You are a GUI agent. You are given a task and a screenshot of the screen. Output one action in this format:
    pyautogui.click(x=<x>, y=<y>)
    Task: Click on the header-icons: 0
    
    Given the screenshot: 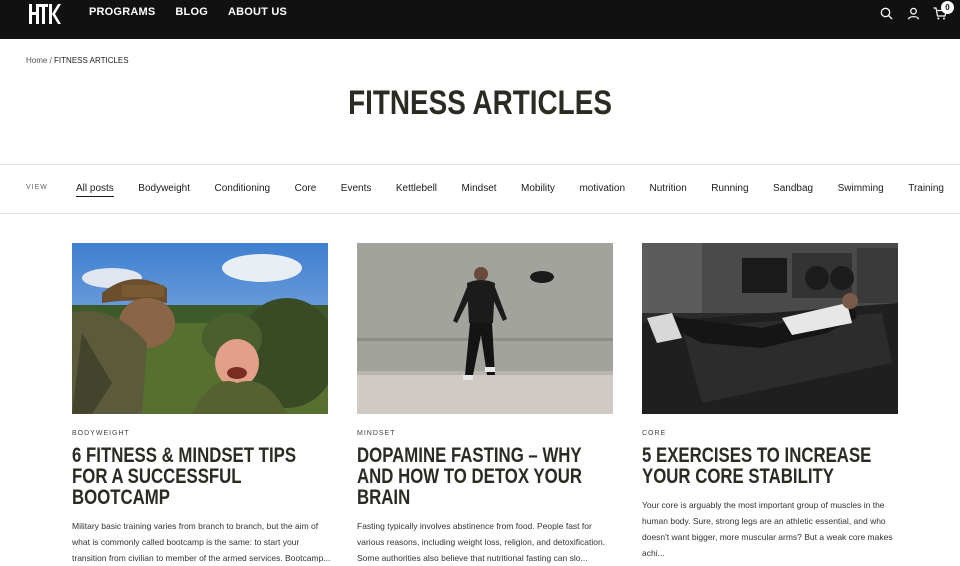 What is the action you would take?
    pyautogui.click(x=916, y=11)
    